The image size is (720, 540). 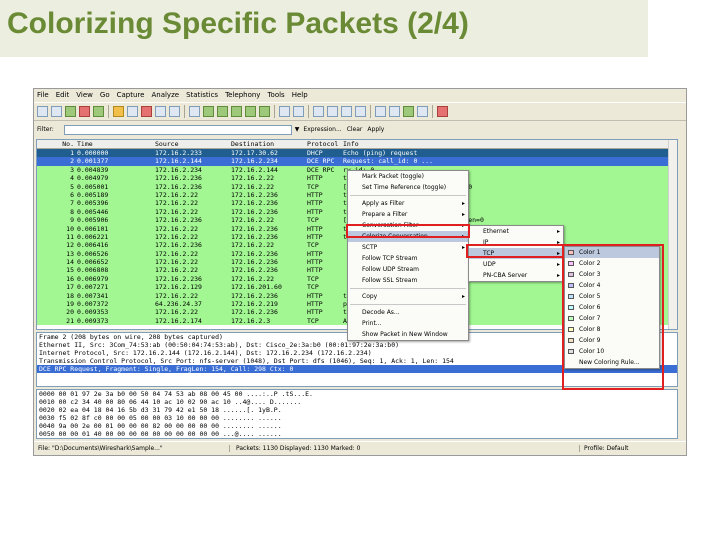 I want to click on last-packet-icon, so click(x=264, y=111).